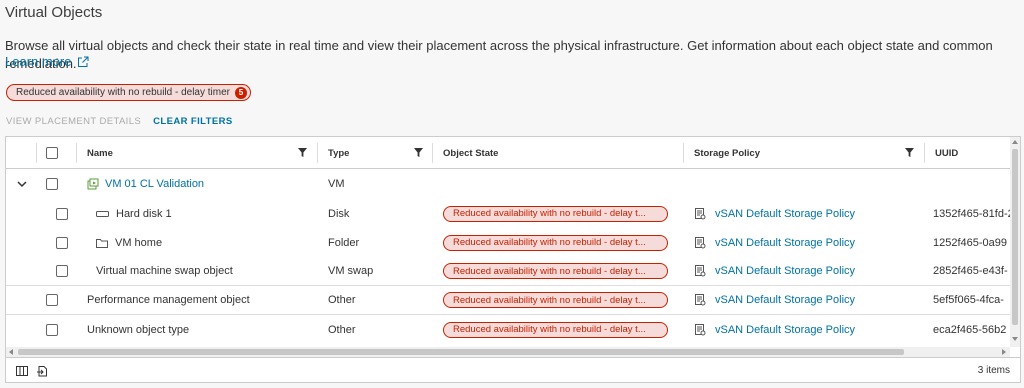  What do you see at coordinates (139, 242) in the screenshot?
I see `row-name: VM home` at bounding box center [139, 242].